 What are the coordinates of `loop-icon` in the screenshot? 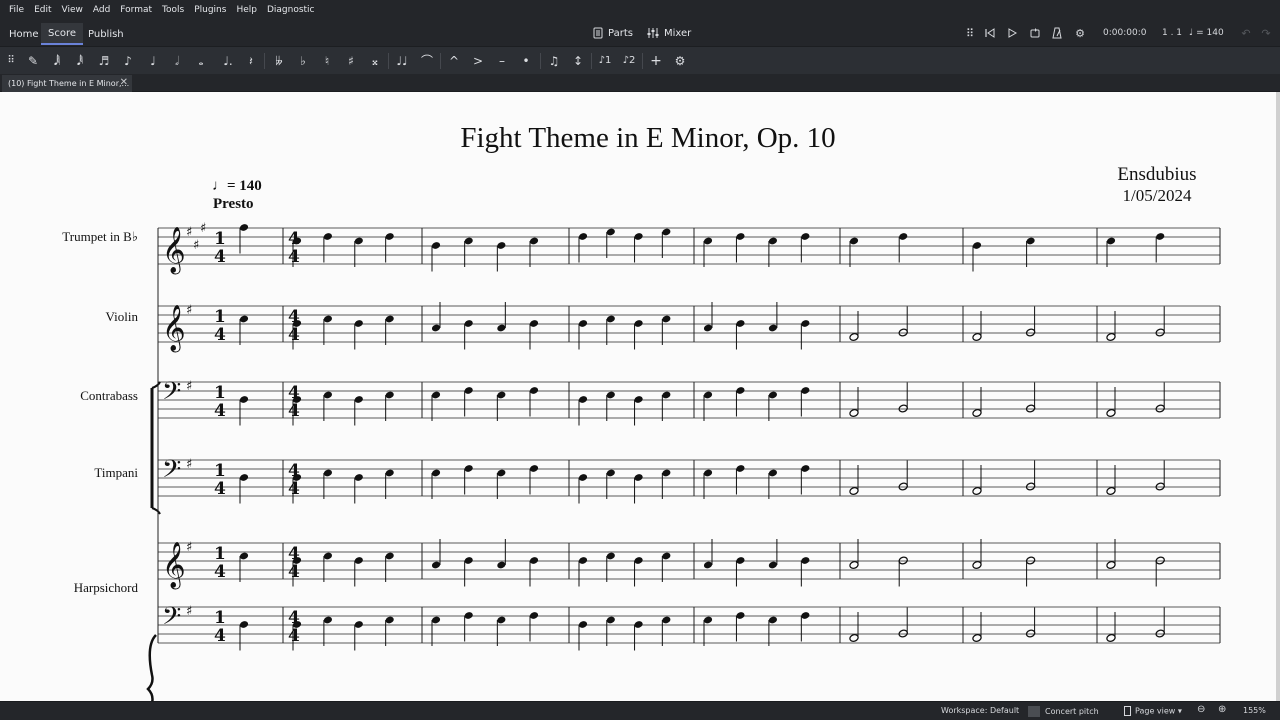 It's located at (1035, 33).